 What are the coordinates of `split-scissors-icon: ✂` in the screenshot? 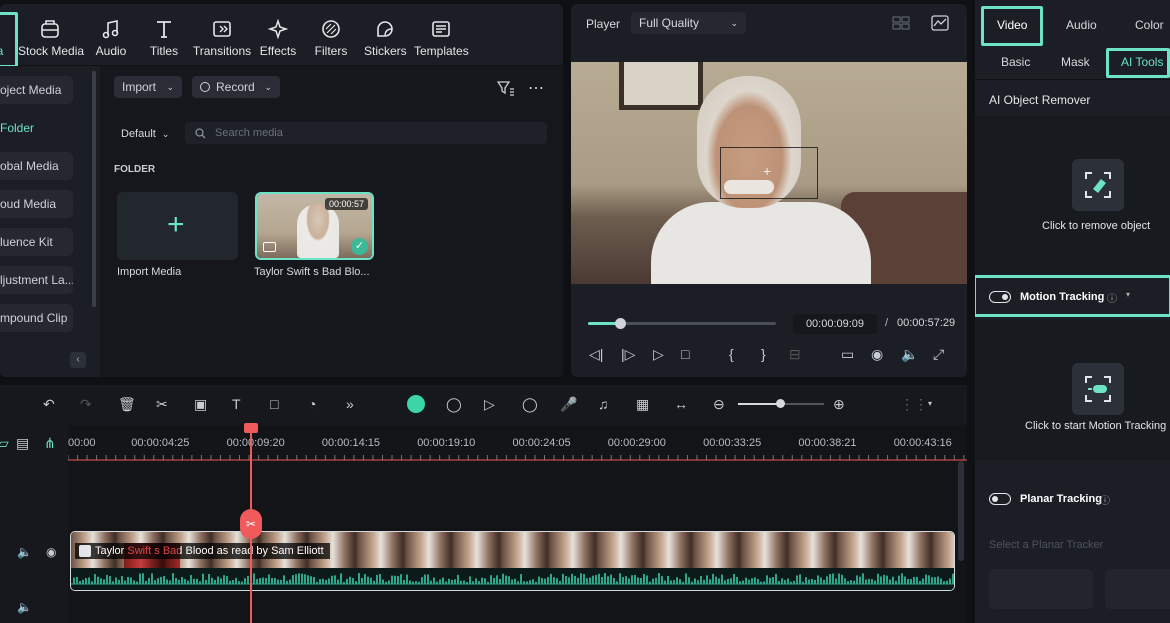 It's located at (162, 404).